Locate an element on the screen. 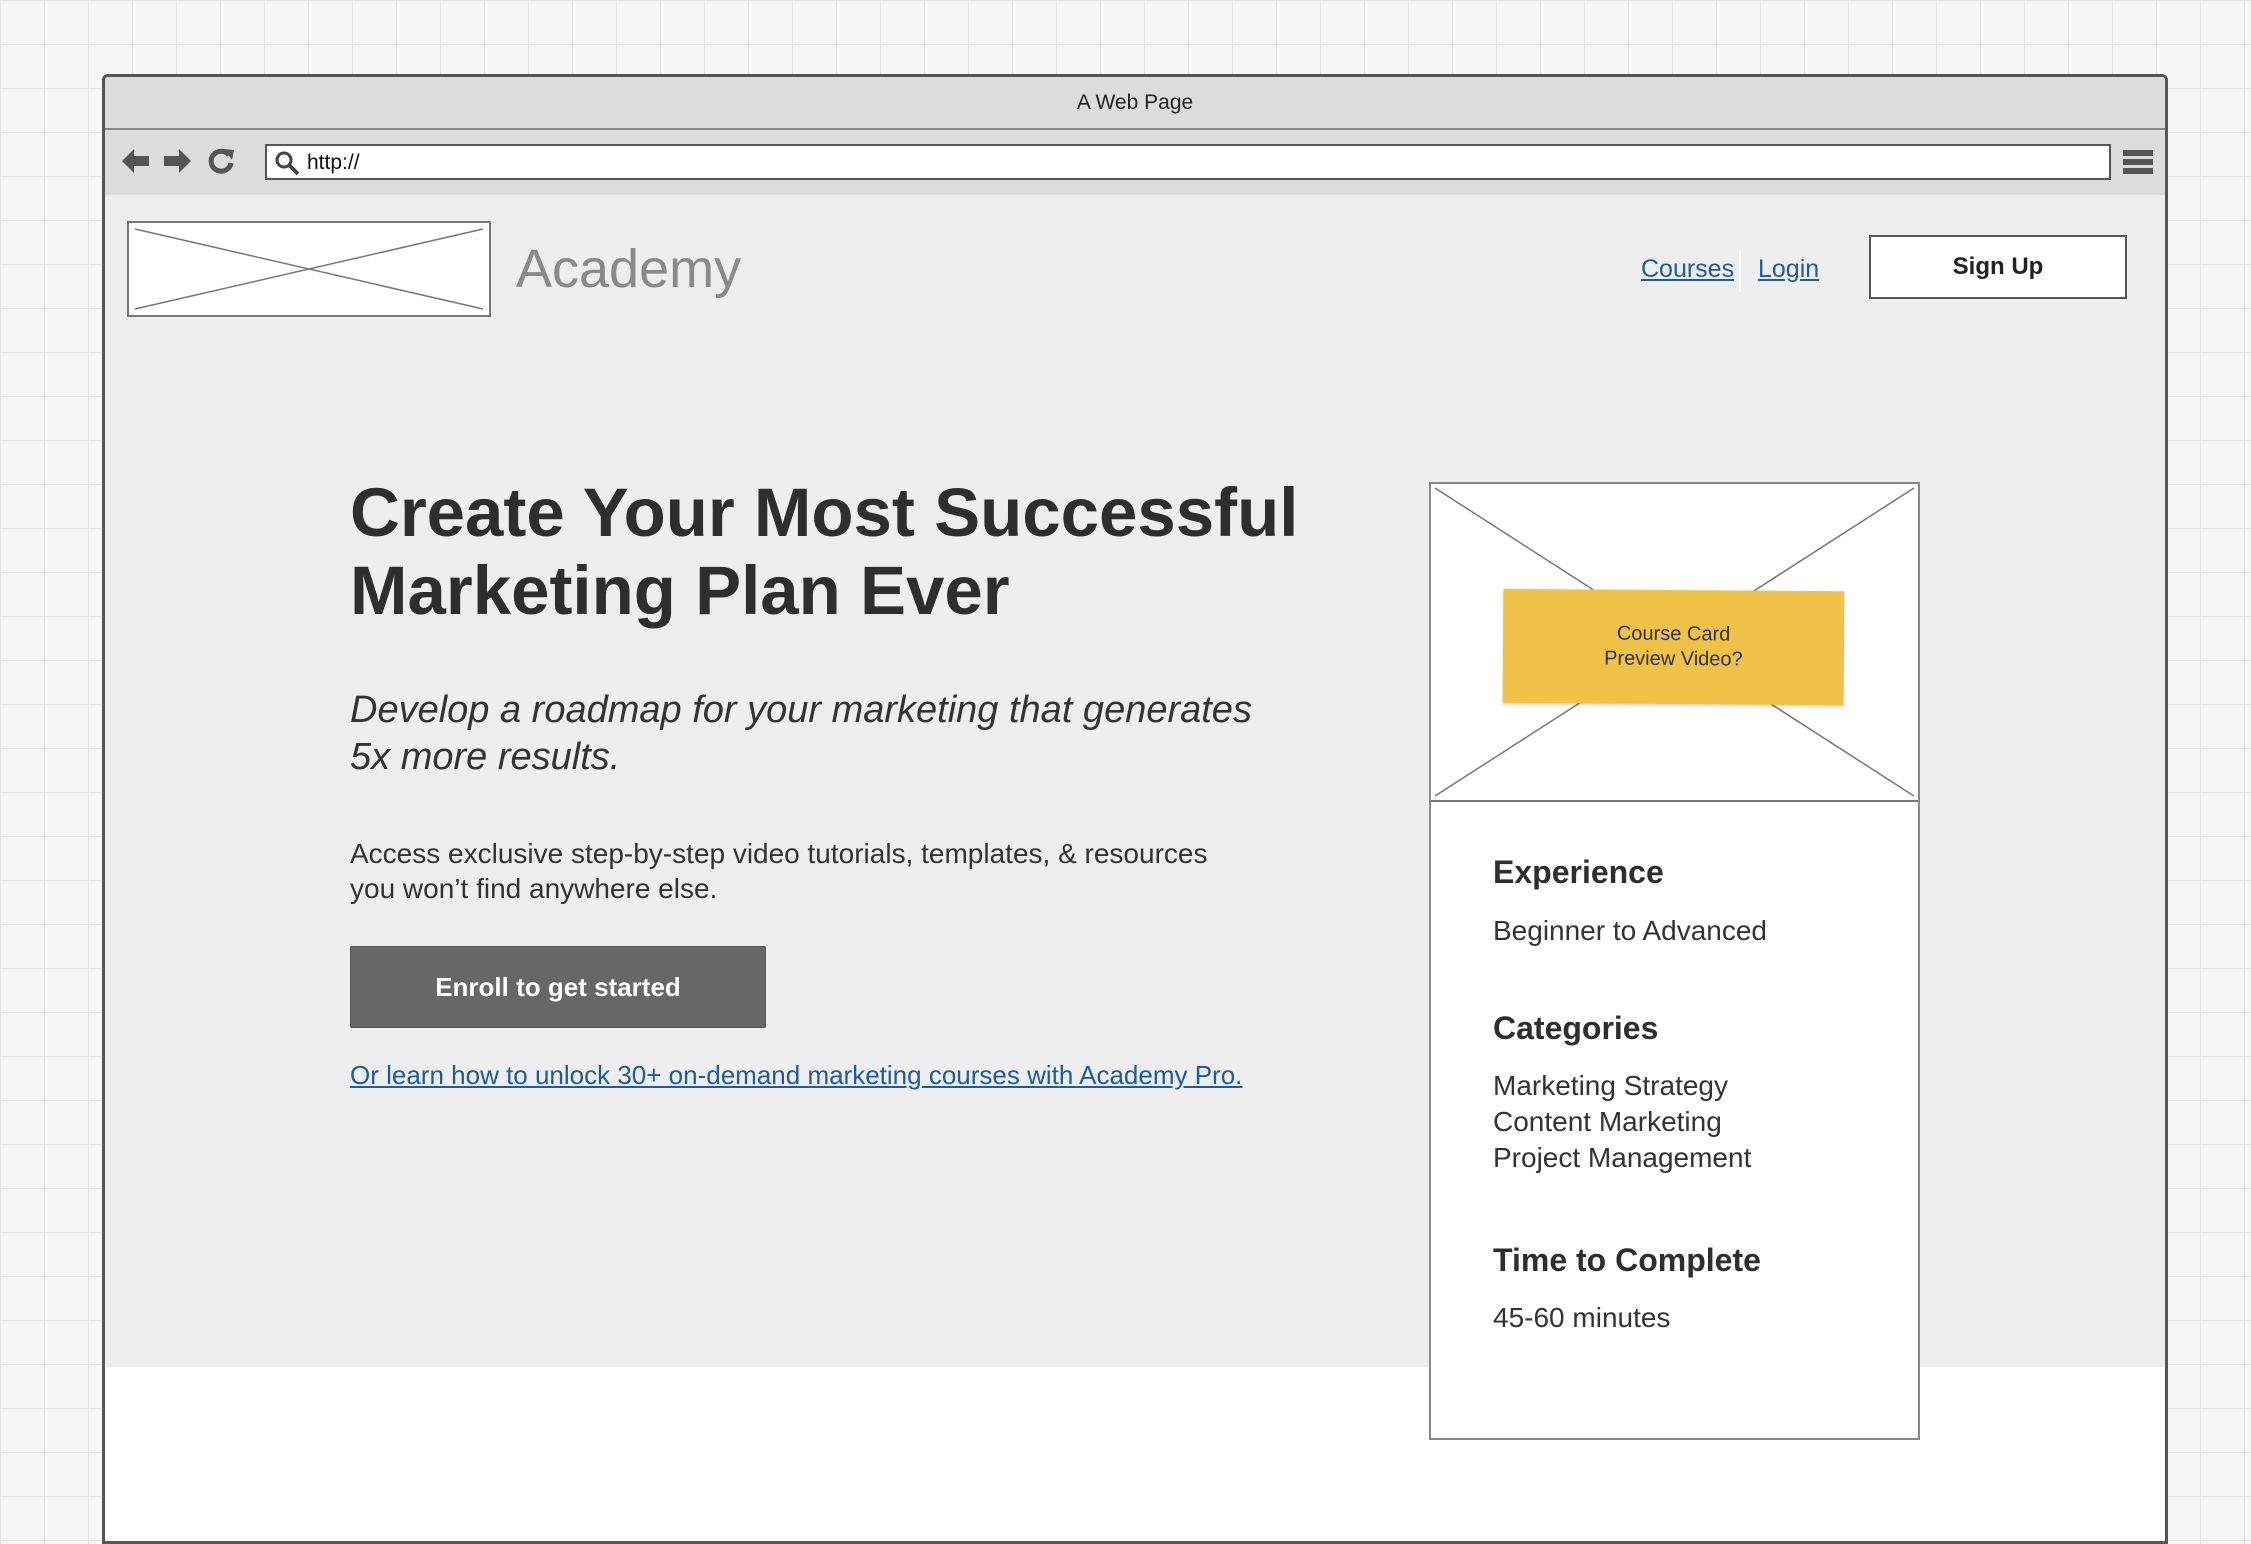 This screenshot has width=2251, height=1544. sign-up-button: Sign Up is located at coordinates (1998, 267).